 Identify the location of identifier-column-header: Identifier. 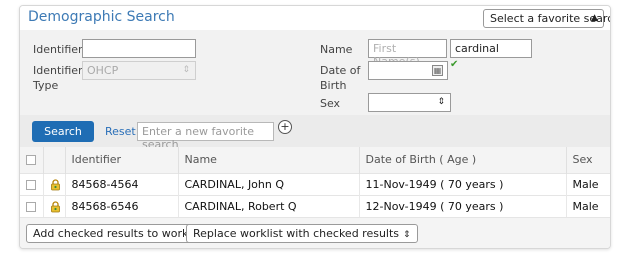
(121, 160).